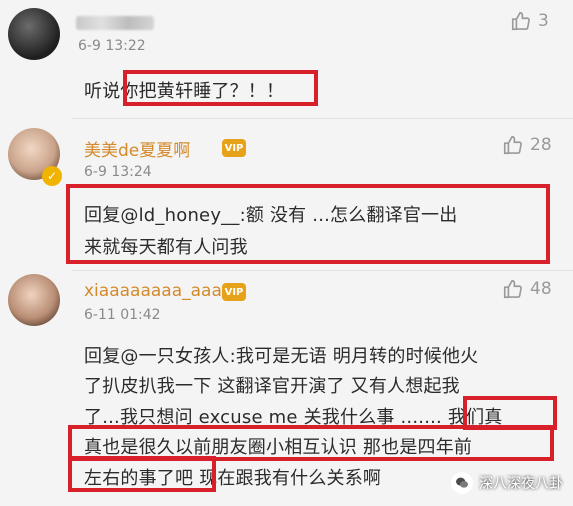 The image size is (573, 506). What do you see at coordinates (122, 315) in the screenshot?
I see `comment-time: 6-11 01:42` at bounding box center [122, 315].